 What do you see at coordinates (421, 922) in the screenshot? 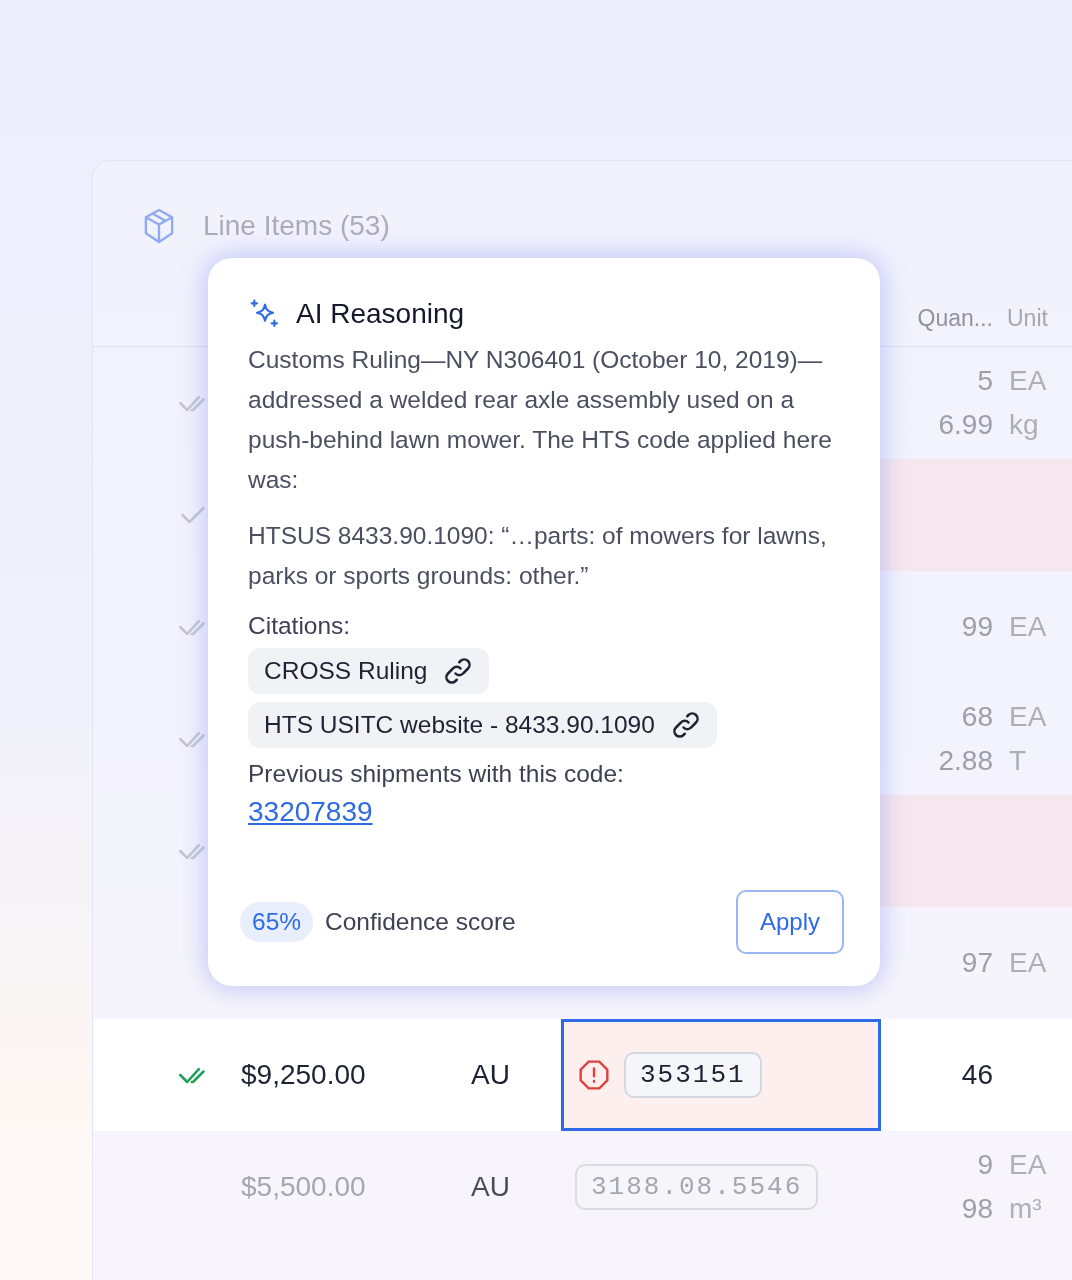
I see `confidence-label: Confidence score` at bounding box center [421, 922].